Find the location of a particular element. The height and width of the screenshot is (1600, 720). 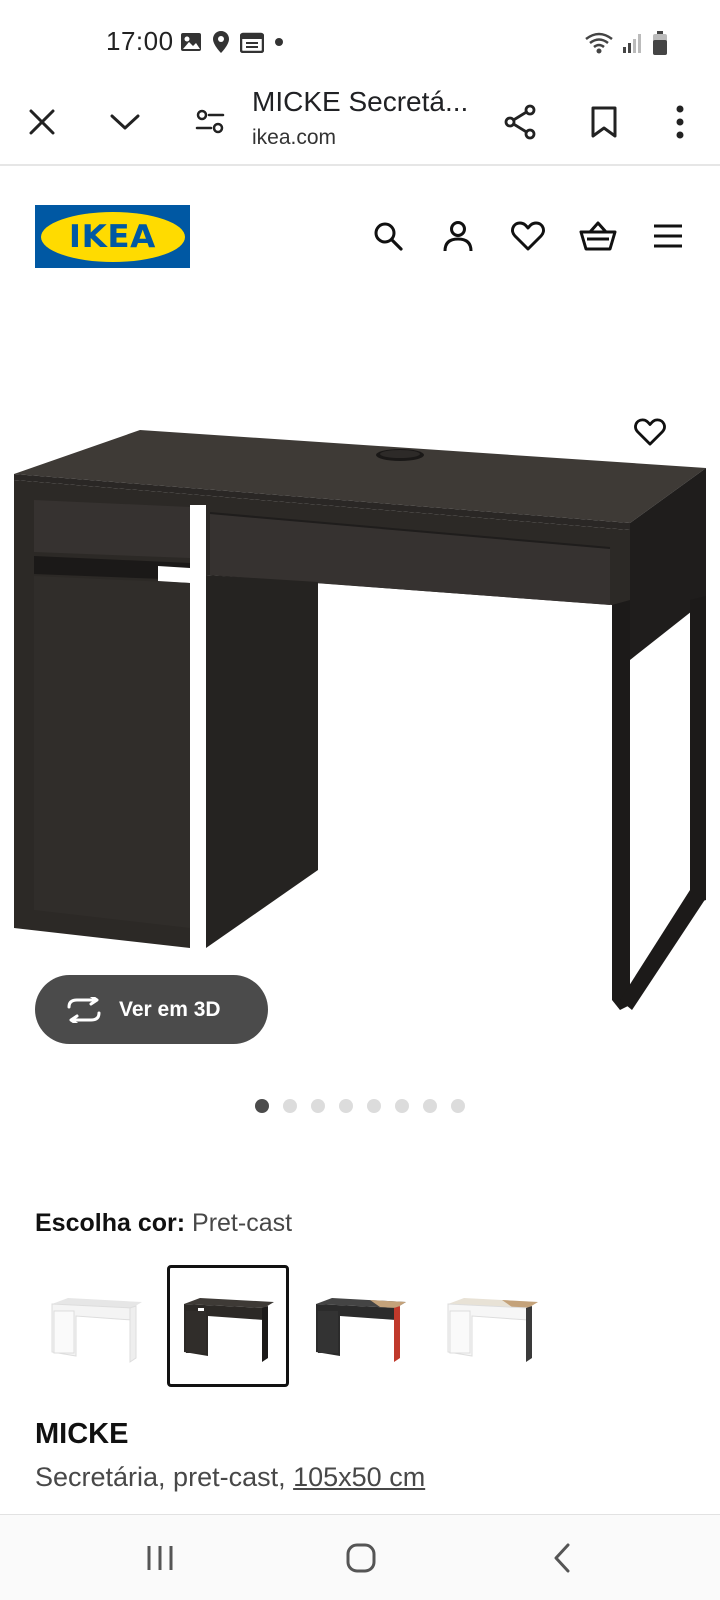

dot-icon is located at coordinates (279, 42).